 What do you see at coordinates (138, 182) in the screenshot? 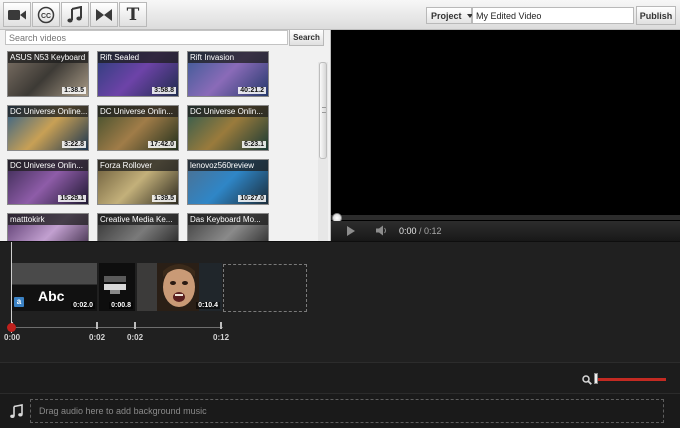
I see `video-thumbnail: Forza Rollover 1:39.5` at bounding box center [138, 182].